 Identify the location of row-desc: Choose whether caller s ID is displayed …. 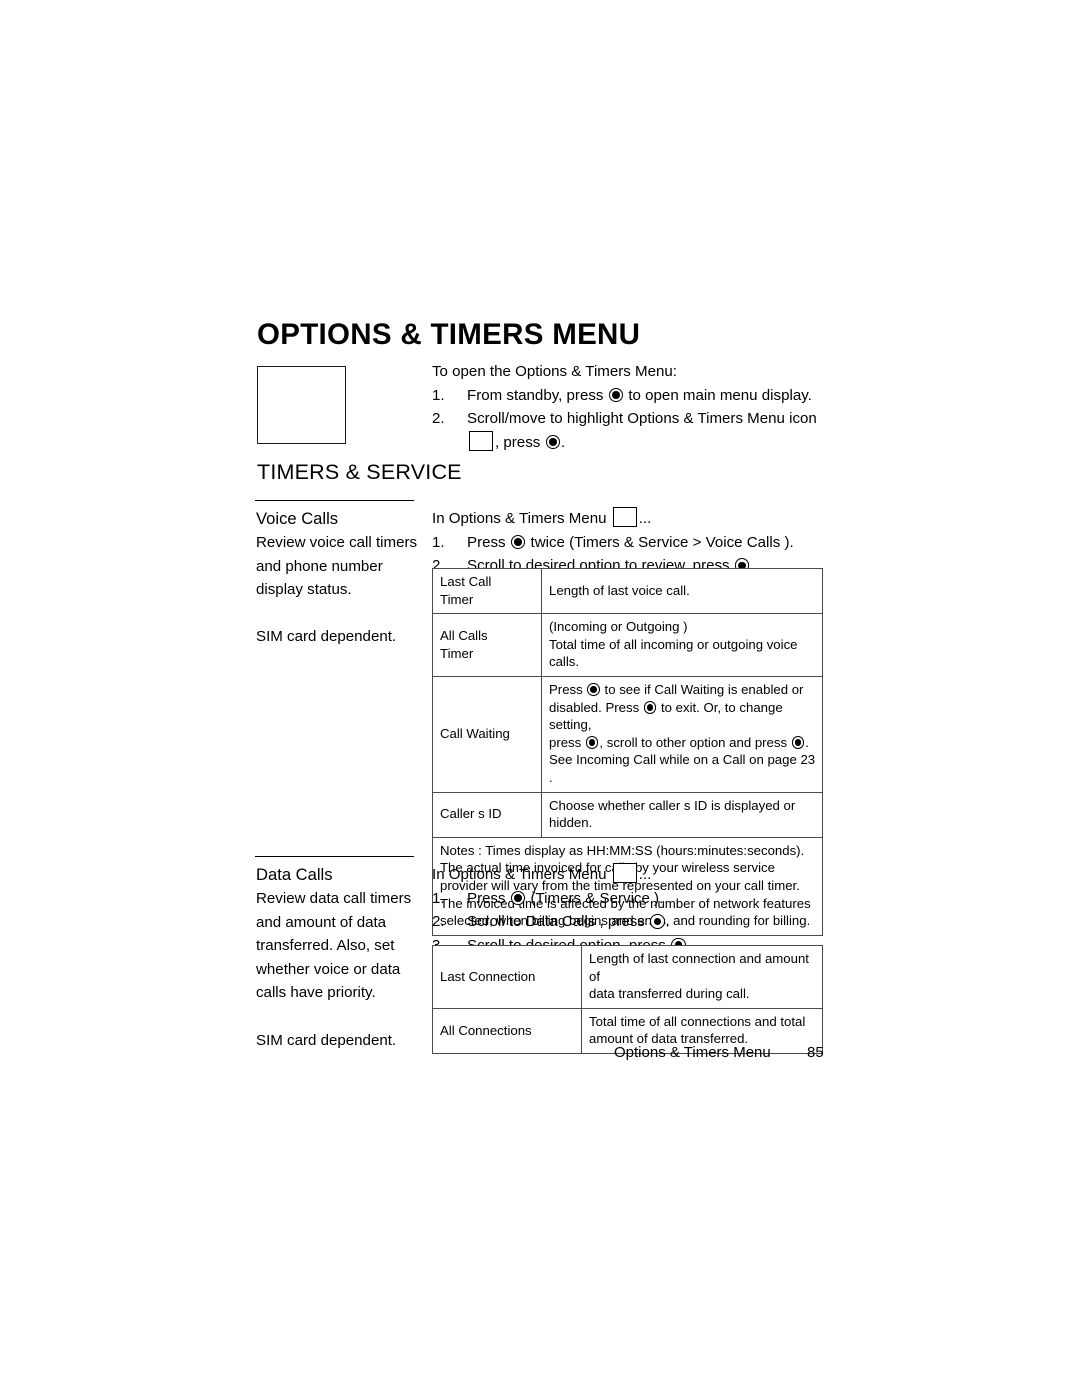
(682, 814).